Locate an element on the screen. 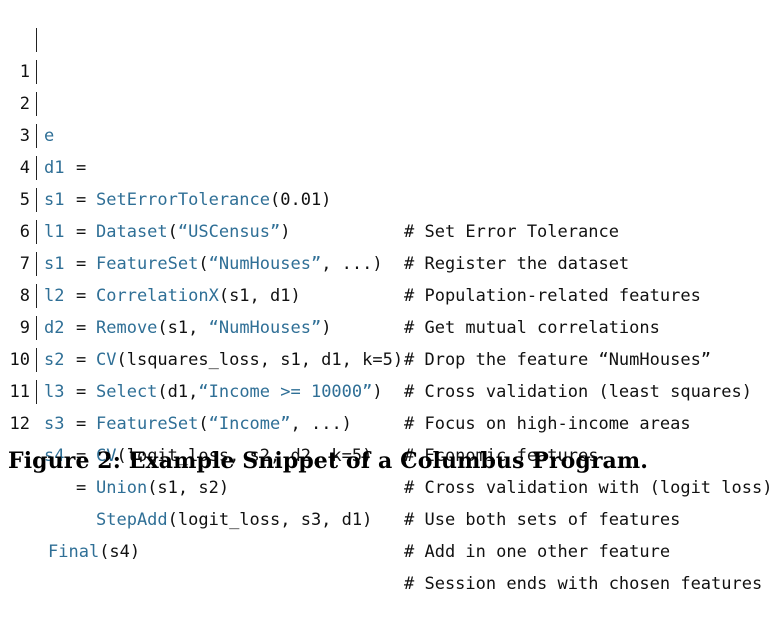 Image resolution: width=774 pixels, height=632 pixels. expression: Final(s4) is located at coordinates (94, 552).